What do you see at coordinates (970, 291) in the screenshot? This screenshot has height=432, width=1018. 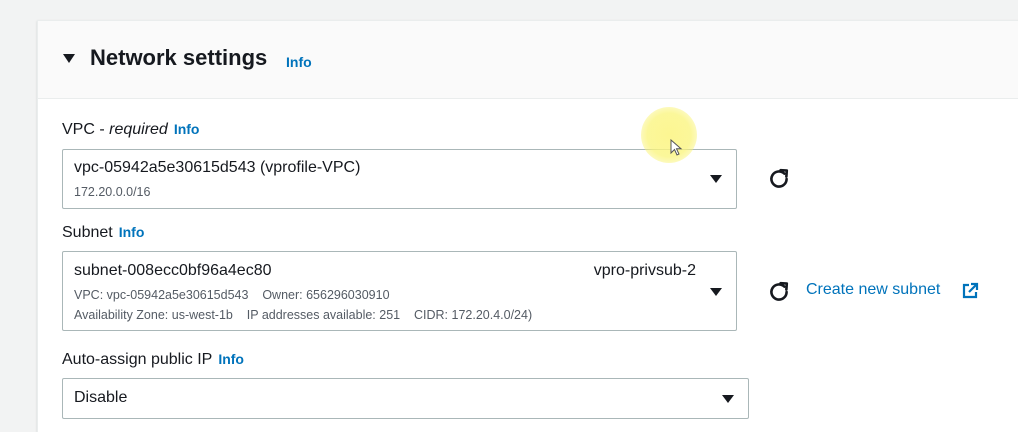 I see `external-link-icon` at bounding box center [970, 291].